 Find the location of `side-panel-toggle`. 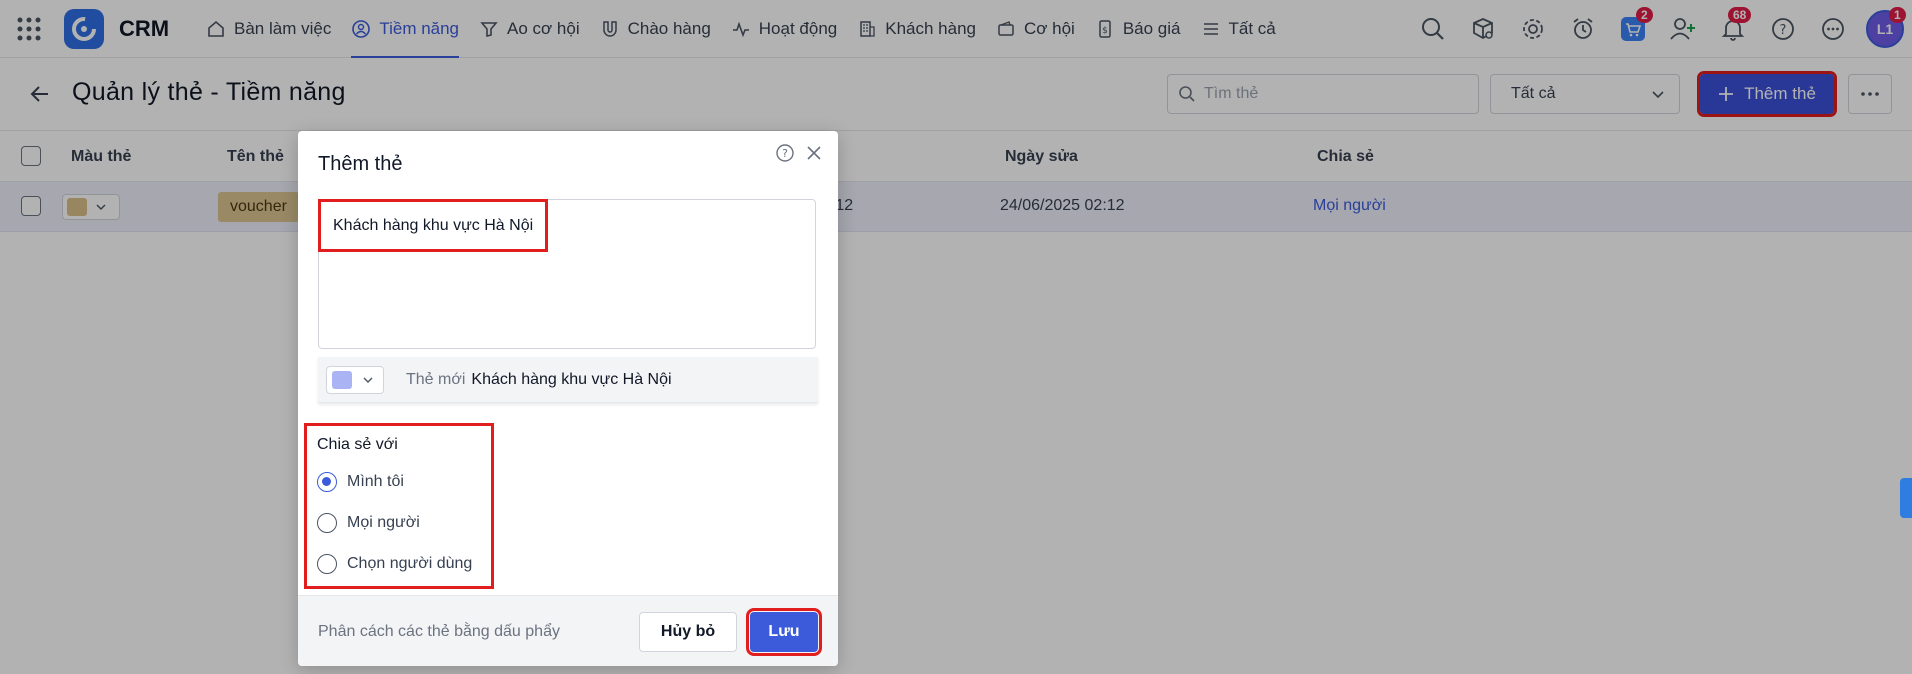

side-panel-toggle is located at coordinates (1906, 498).